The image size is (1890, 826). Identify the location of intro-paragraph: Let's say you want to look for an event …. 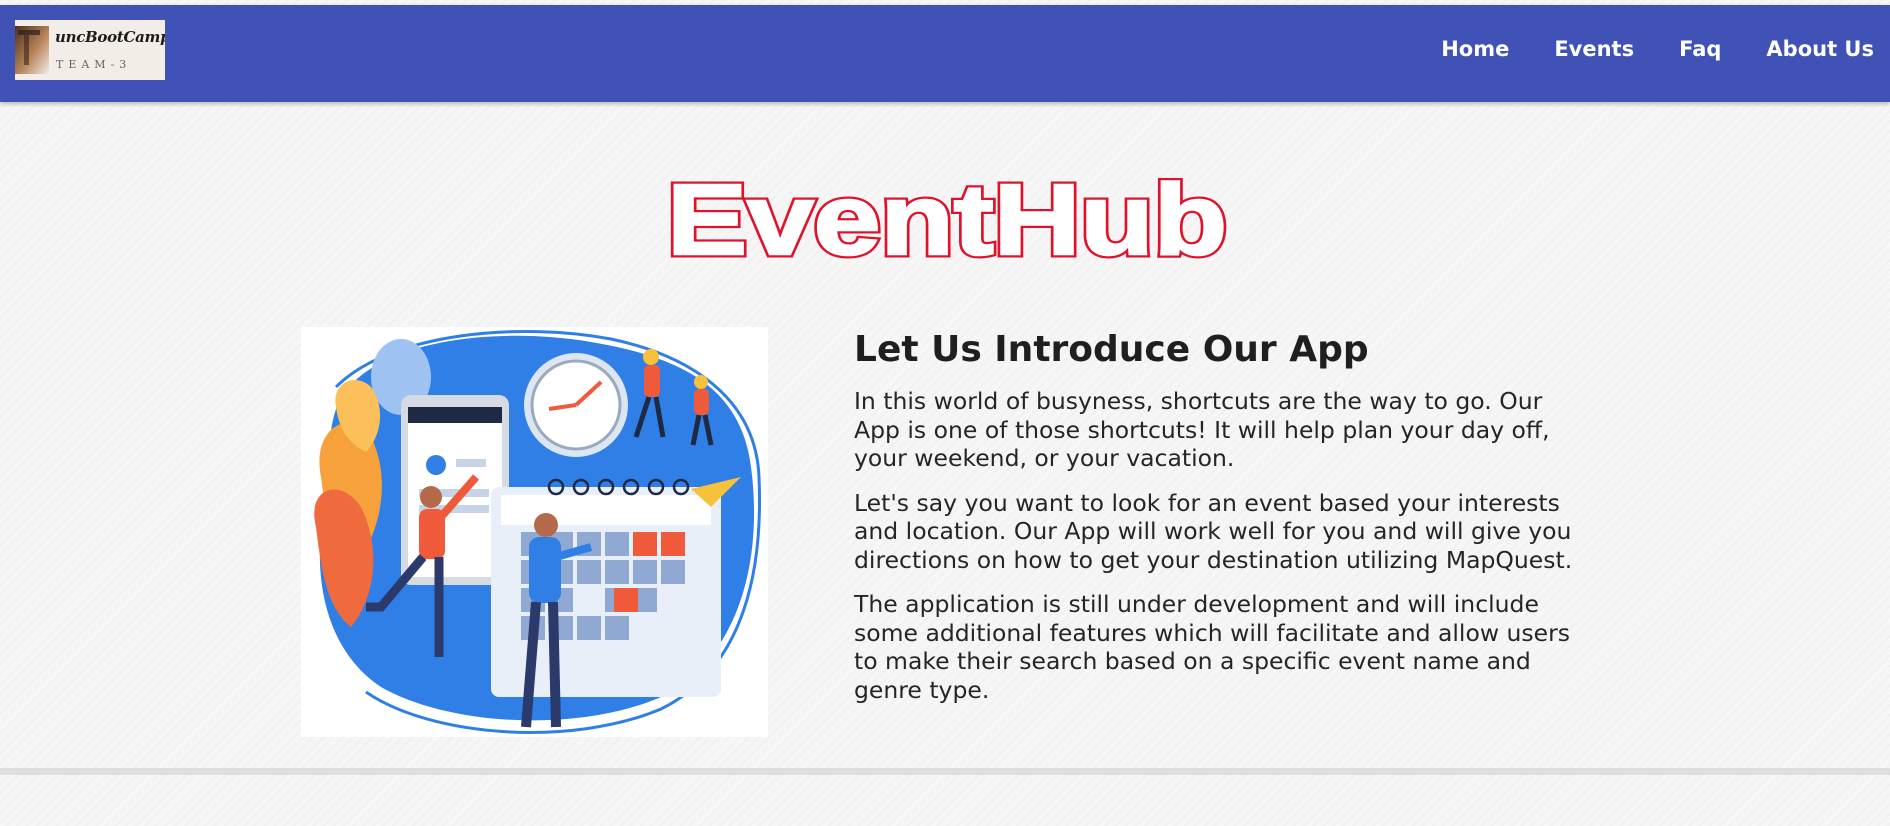
(1213, 531).